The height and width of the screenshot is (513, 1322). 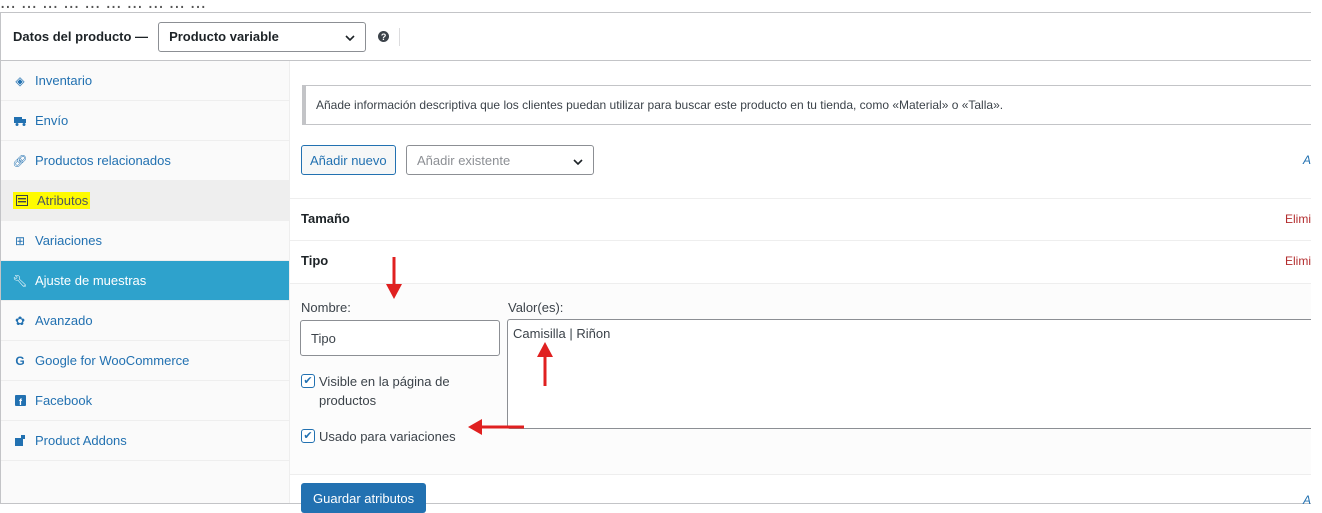 What do you see at coordinates (52, 120) in the screenshot?
I see `tab-label: Envío` at bounding box center [52, 120].